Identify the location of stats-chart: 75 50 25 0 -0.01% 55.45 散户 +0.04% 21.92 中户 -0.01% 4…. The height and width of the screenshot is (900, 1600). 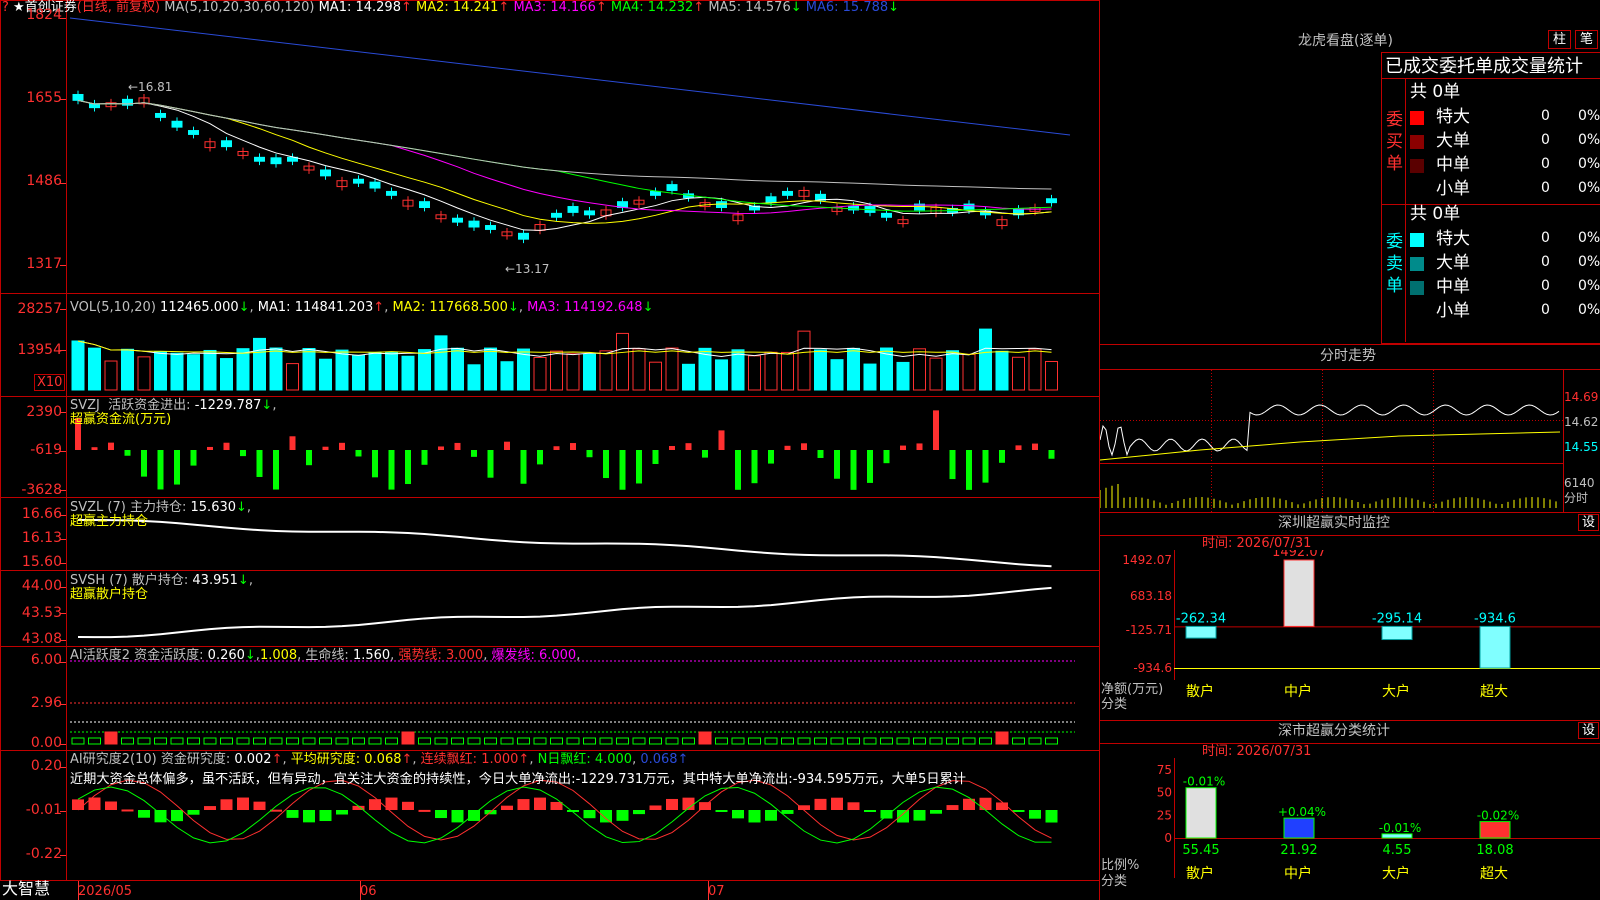
(1350, 829).